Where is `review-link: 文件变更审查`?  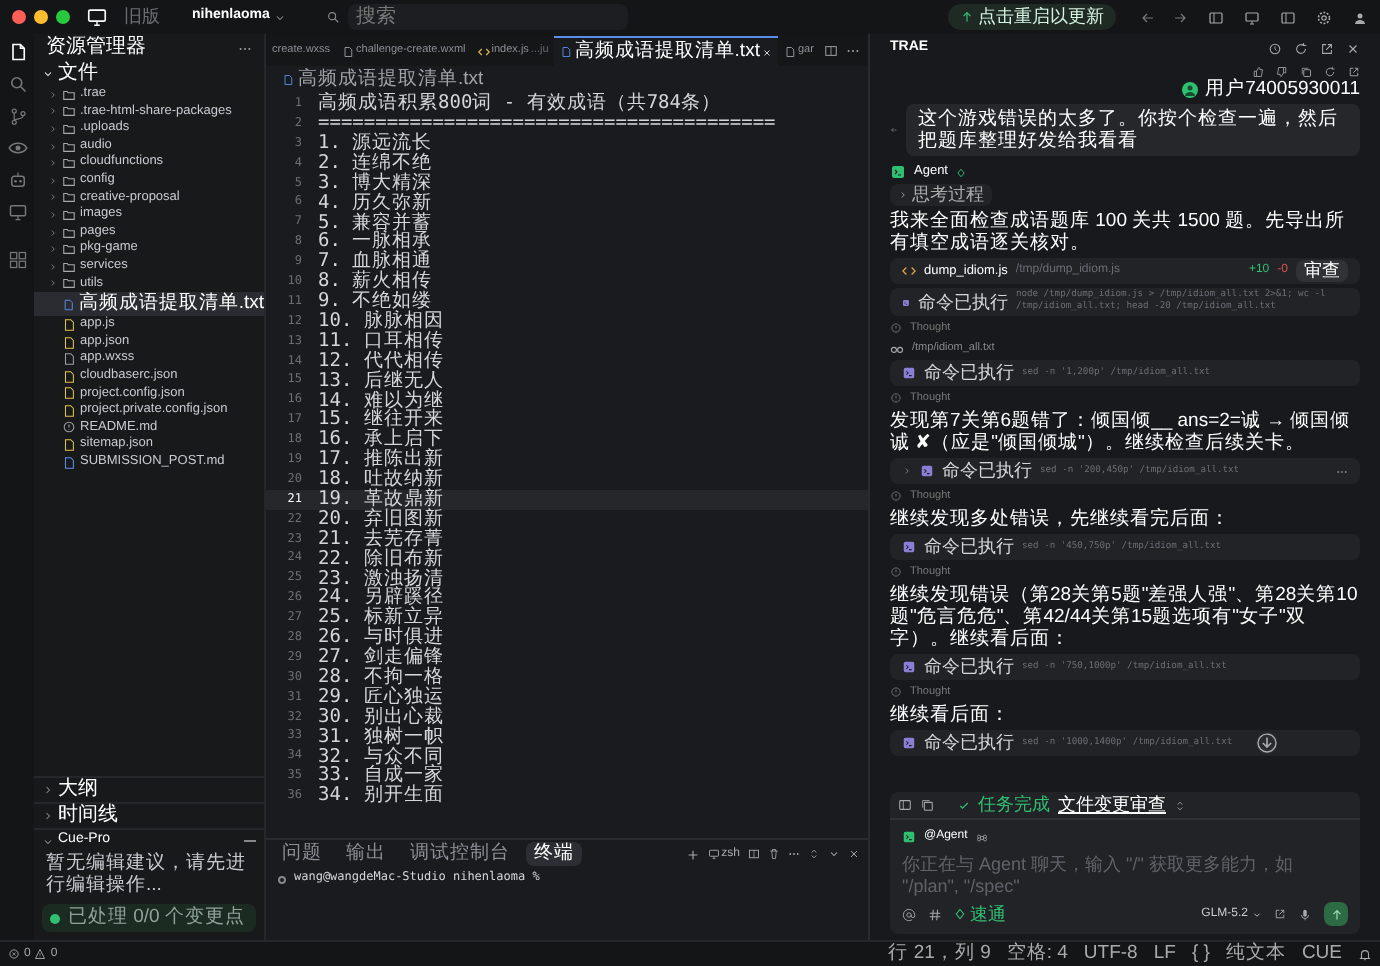 review-link: 文件变更审查 is located at coordinates (1112, 805).